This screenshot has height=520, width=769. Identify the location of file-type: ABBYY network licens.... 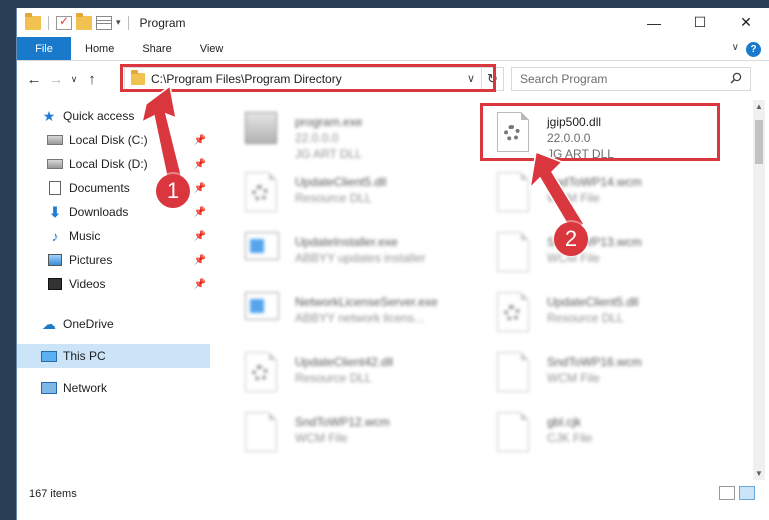
(360, 318).